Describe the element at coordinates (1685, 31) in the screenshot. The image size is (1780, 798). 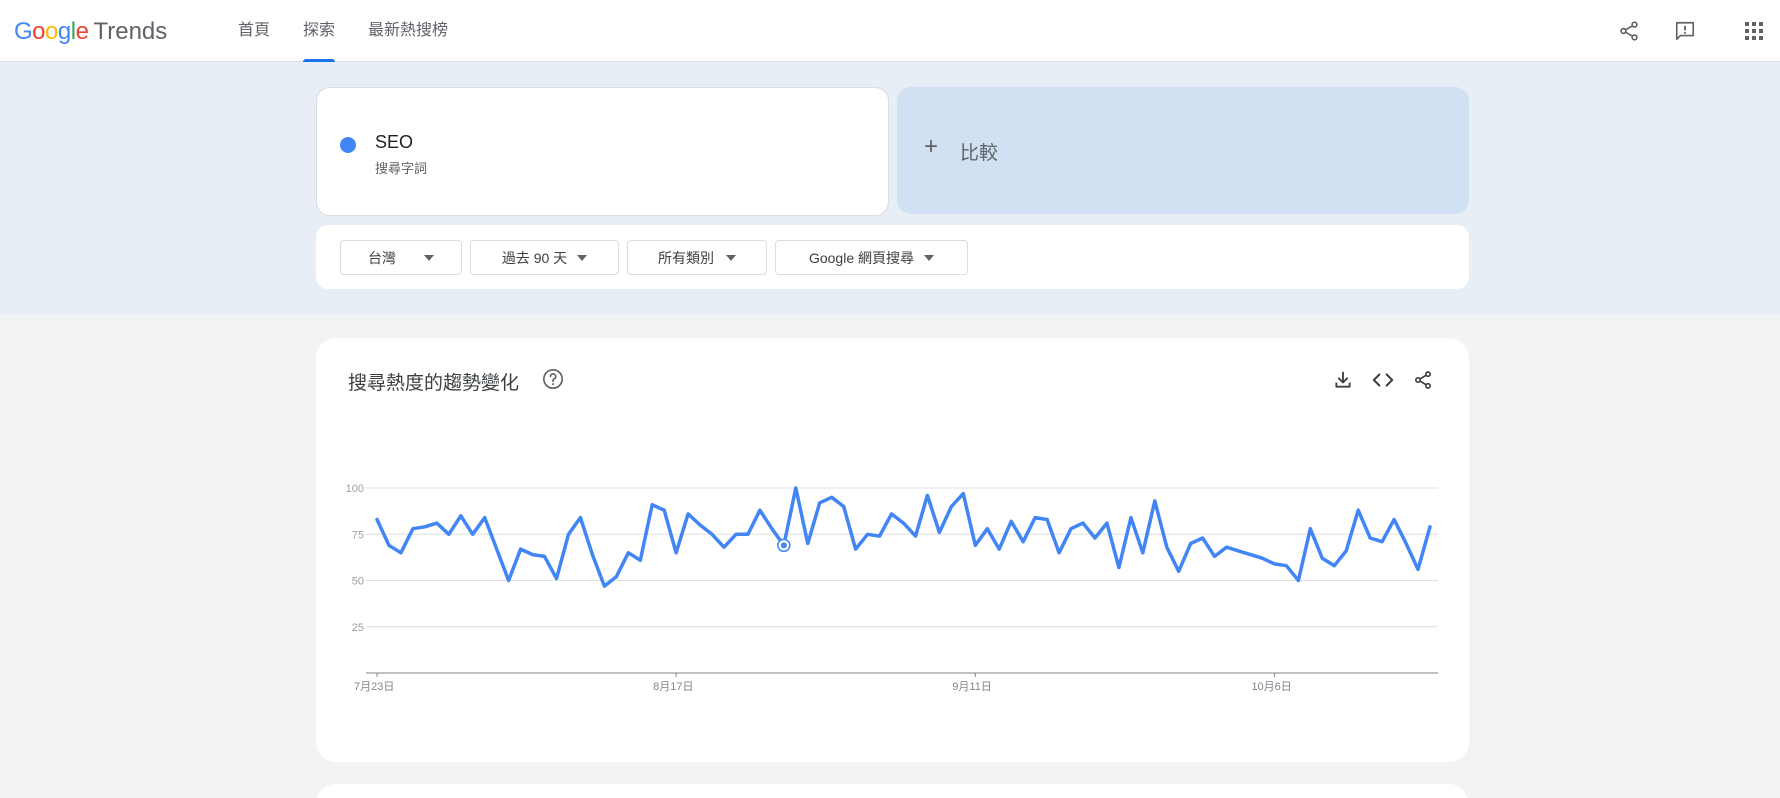
I see `feedback-icon` at that location.